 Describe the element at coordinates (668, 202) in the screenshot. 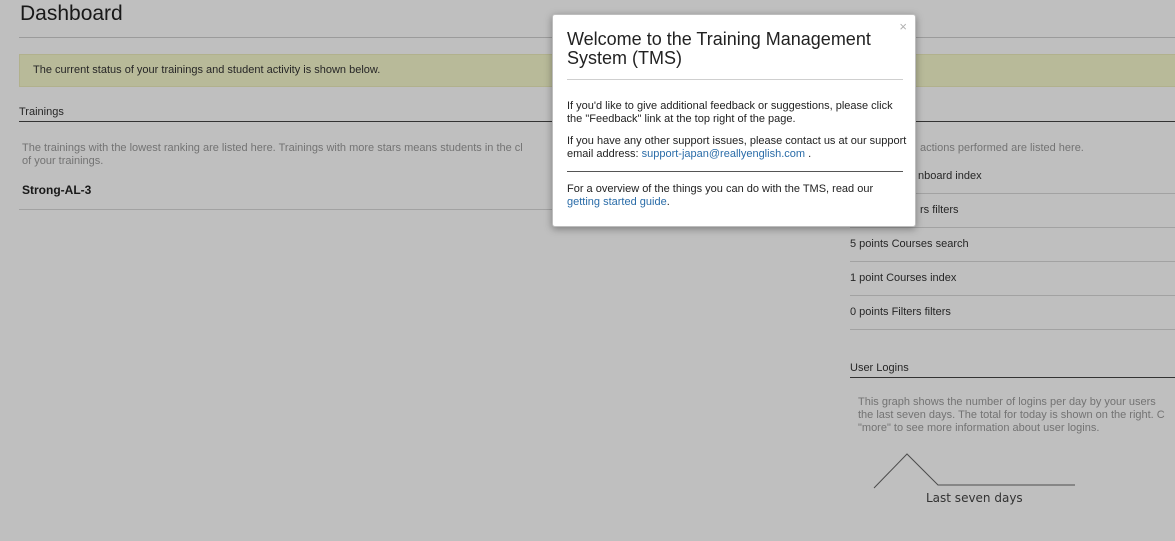

I see `guide-suffix: .` at that location.